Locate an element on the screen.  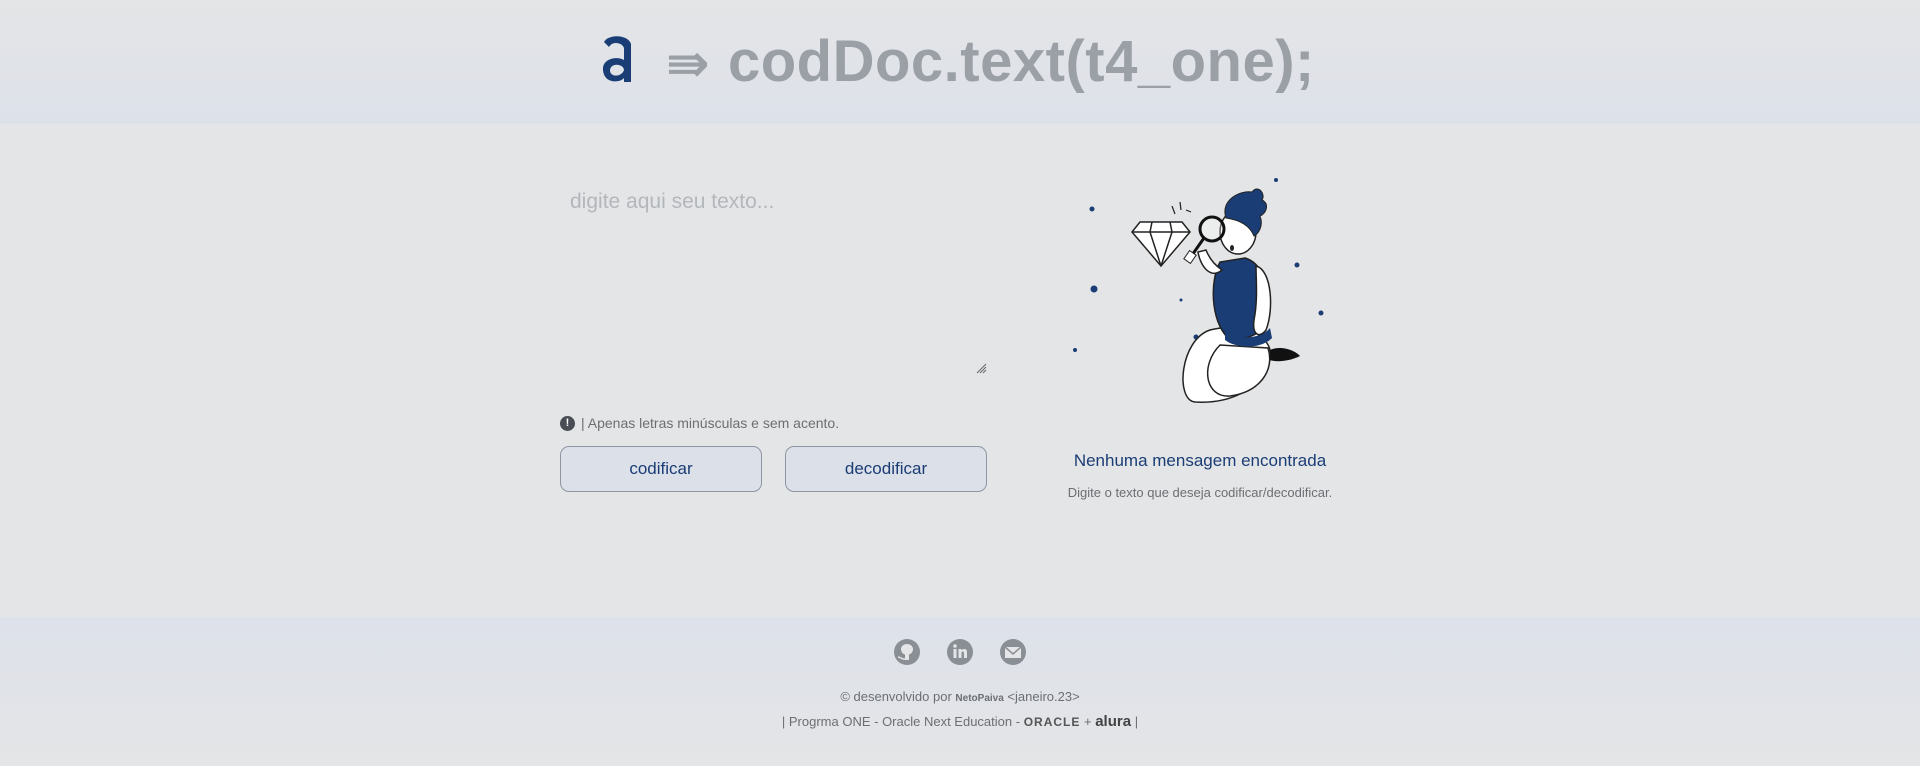
author-link: NetoPaiva is located at coordinates (979, 698).